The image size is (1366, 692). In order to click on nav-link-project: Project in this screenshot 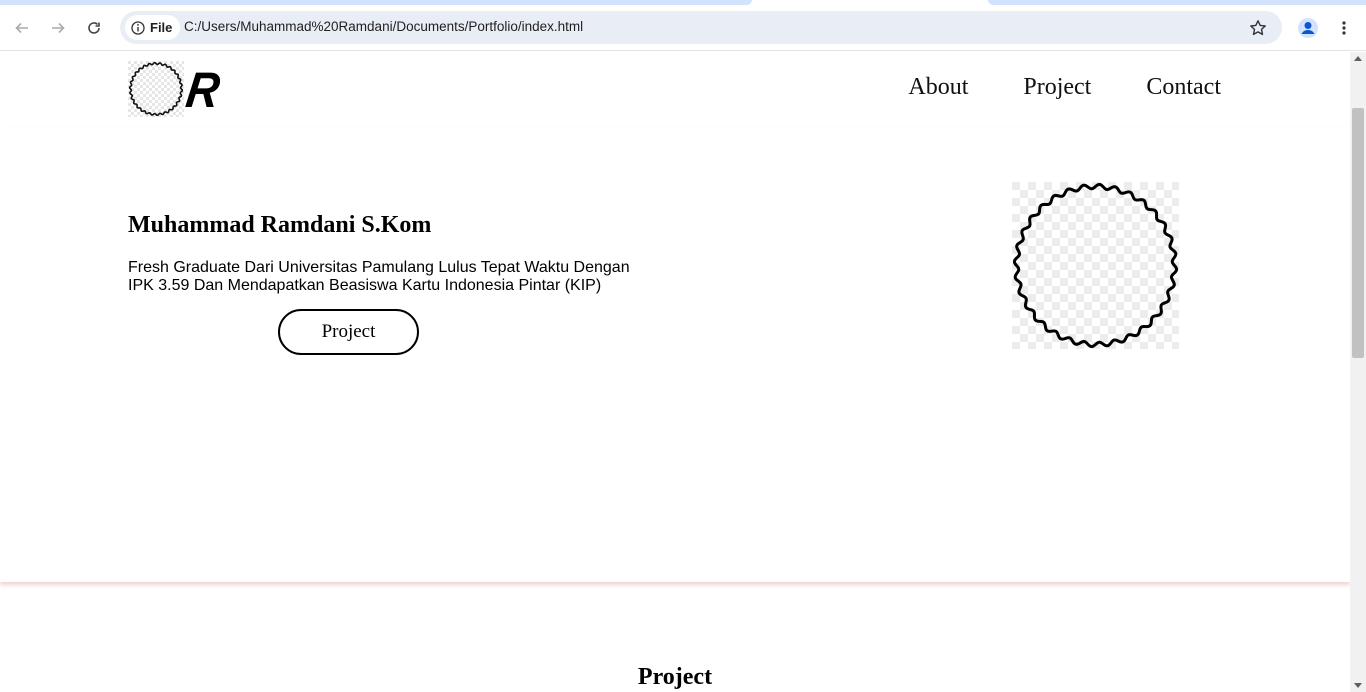, I will do `click(1057, 87)`.